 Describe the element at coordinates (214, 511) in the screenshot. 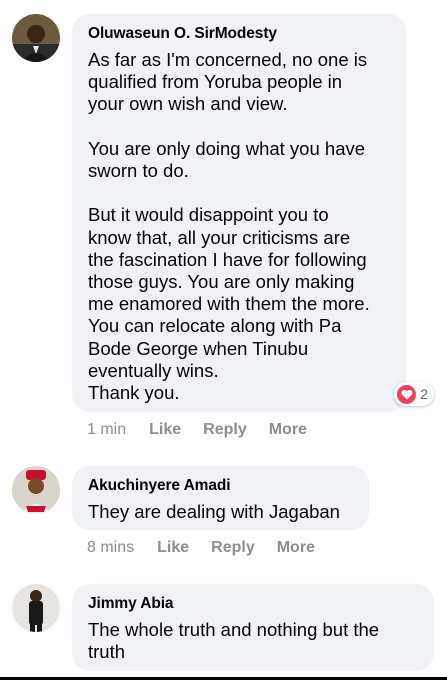

I see `comment-text: They are dealing with Jagaban` at that location.